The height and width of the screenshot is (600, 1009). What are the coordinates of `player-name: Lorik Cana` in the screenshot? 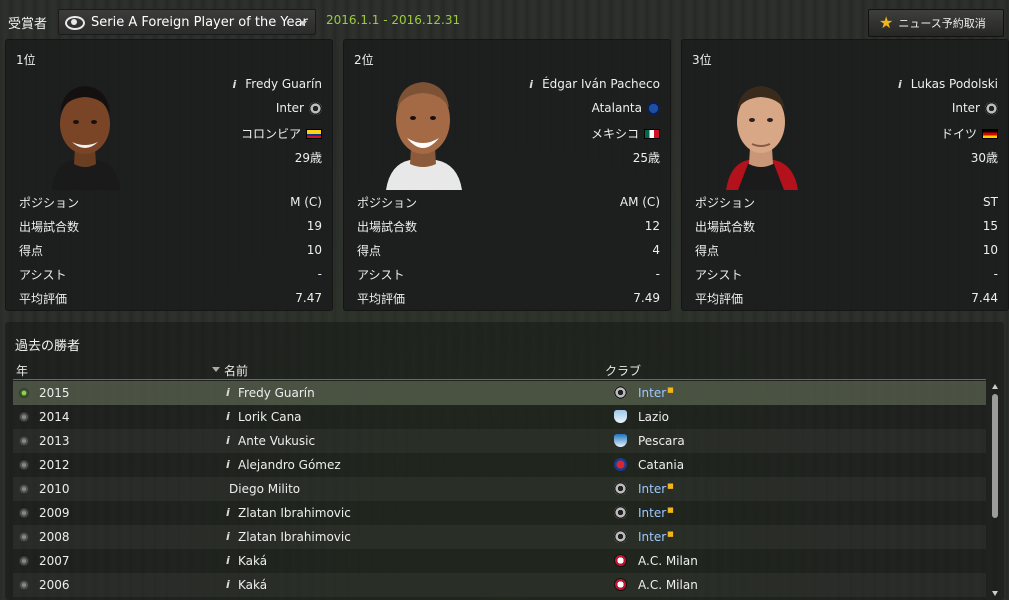 It's located at (270, 417).